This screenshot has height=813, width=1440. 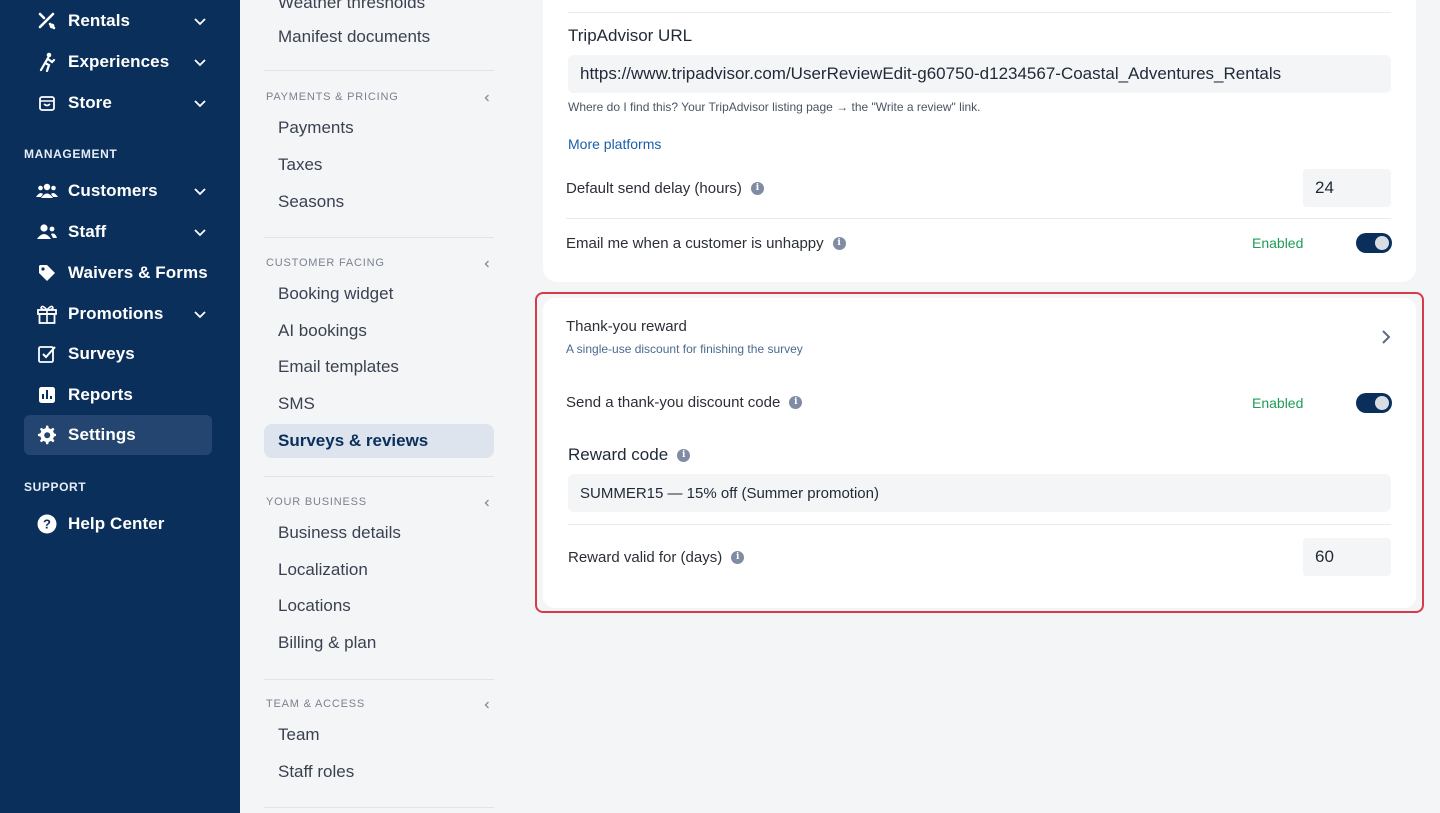 I want to click on nav-label: Customers, so click(x=113, y=190).